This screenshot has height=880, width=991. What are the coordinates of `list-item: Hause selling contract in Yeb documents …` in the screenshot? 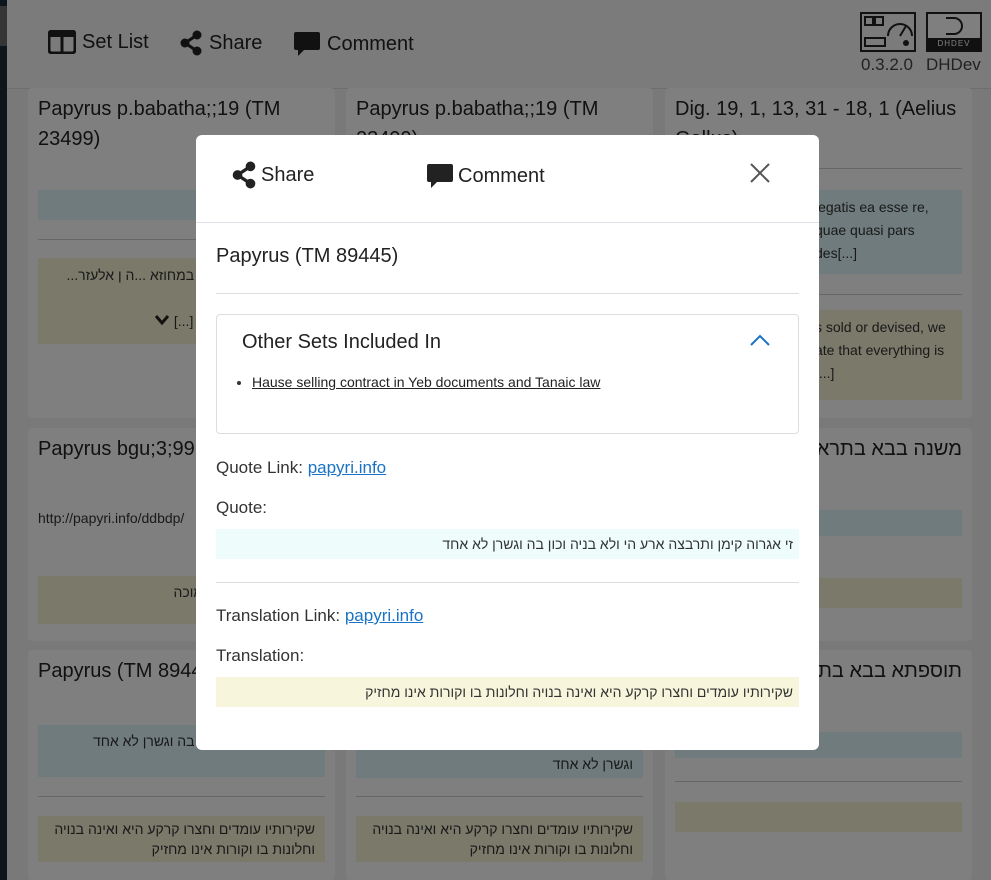 It's located at (426, 382).